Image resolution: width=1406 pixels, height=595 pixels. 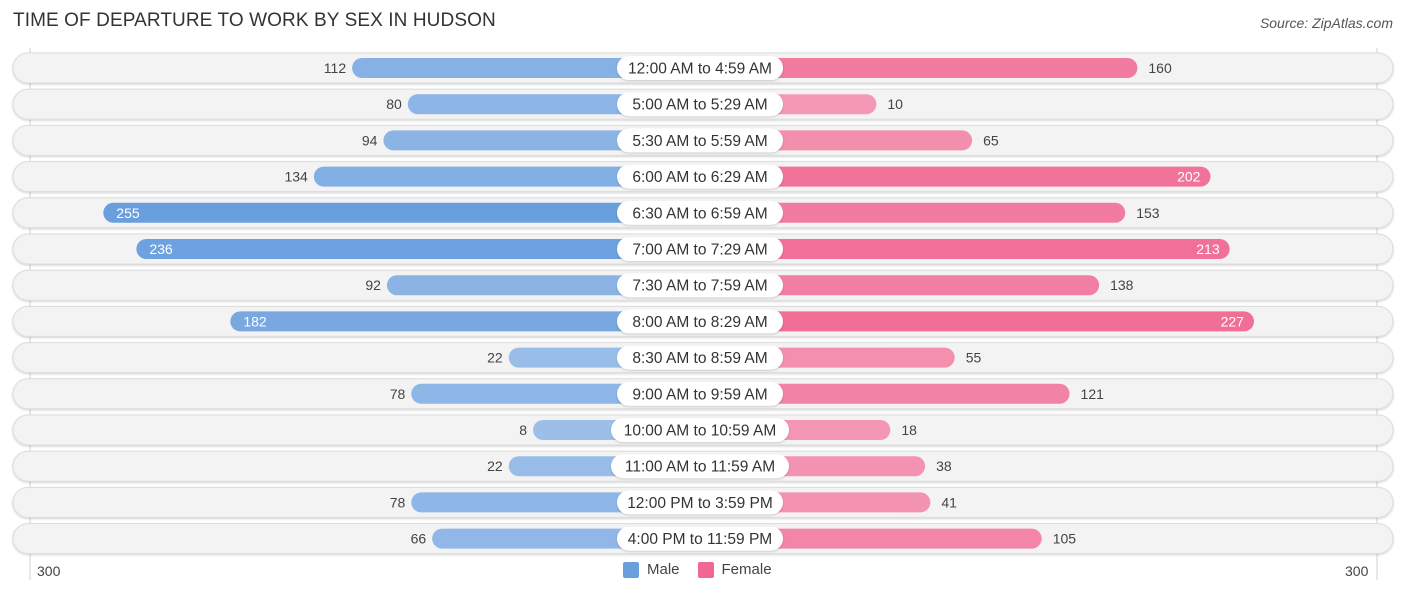 I want to click on value-label-male: 134, so click(x=296, y=177).